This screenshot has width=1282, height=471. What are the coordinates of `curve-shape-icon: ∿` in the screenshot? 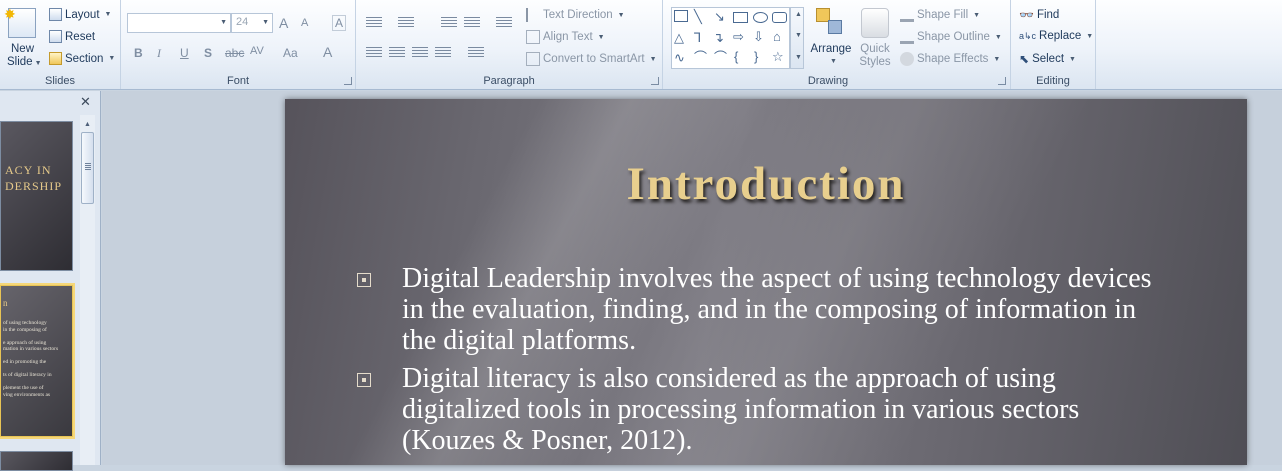 It's located at (679, 57).